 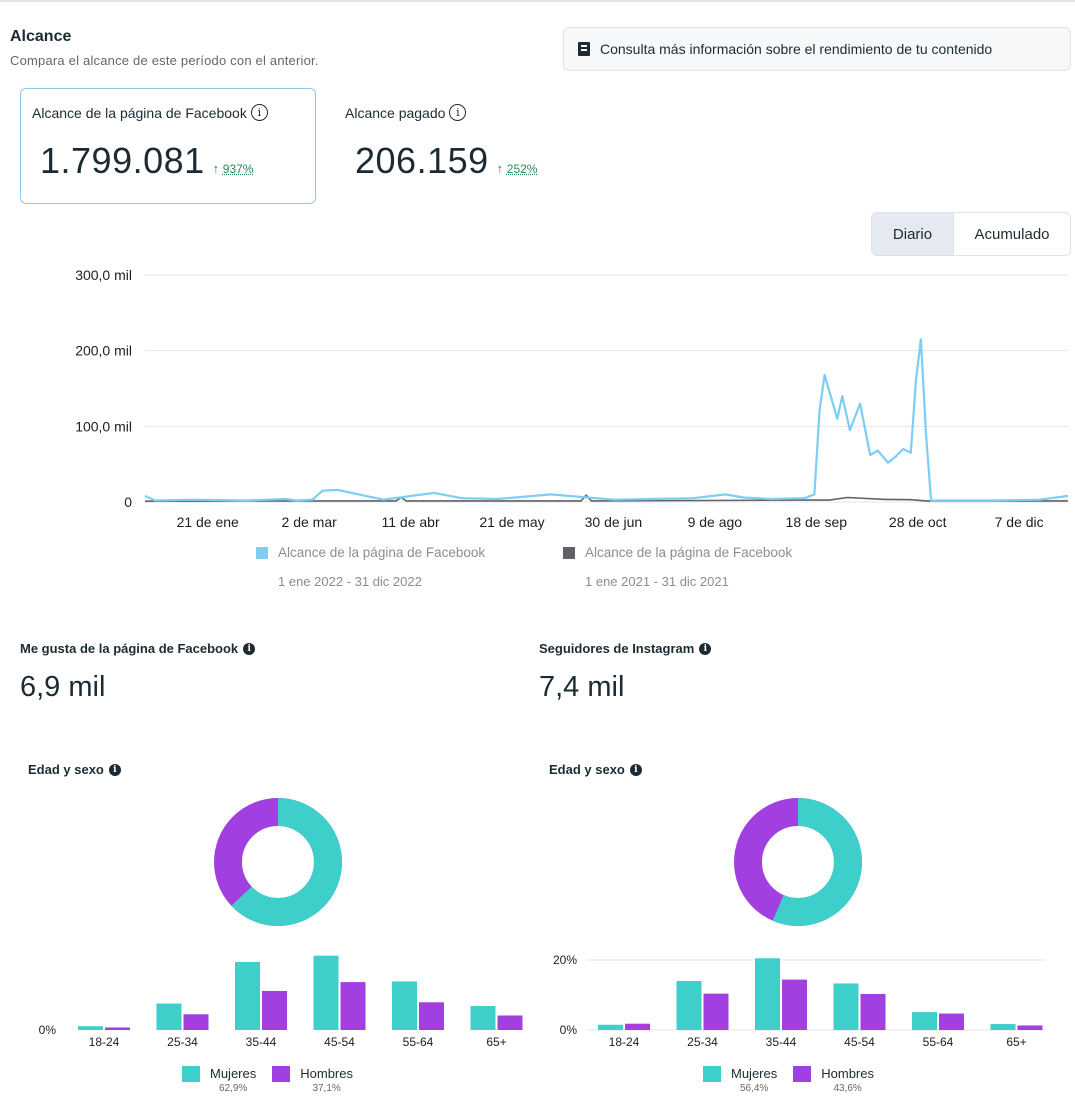 What do you see at coordinates (129, 648) in the screenshot?
I see `fb-likes-label: Me gusta de la página de Facebook` at bounding box center [129, 648].